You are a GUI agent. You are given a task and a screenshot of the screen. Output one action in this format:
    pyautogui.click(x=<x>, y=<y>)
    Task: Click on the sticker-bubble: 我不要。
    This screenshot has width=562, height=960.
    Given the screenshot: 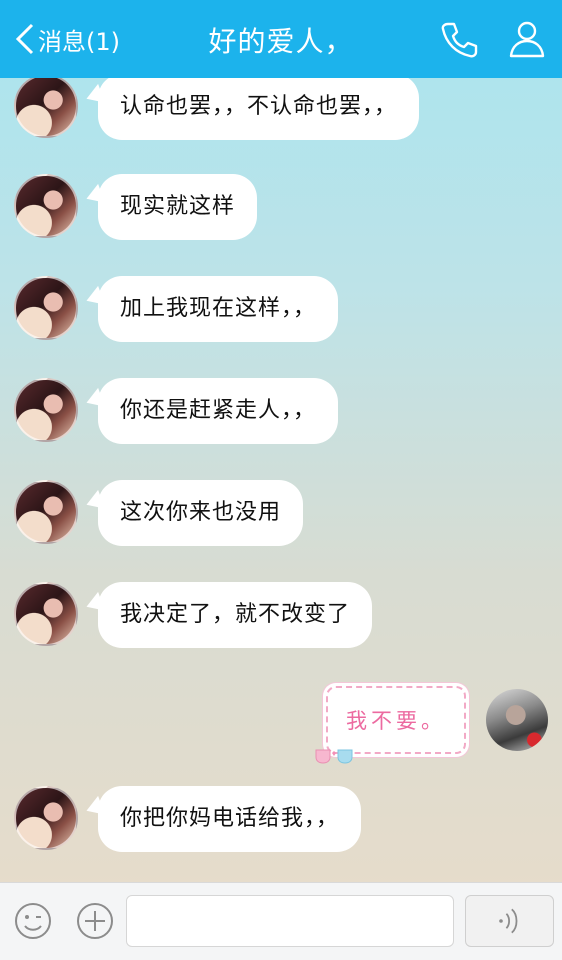 What is the action you would take?
    pyautogui.click(x=390, y=725)
    